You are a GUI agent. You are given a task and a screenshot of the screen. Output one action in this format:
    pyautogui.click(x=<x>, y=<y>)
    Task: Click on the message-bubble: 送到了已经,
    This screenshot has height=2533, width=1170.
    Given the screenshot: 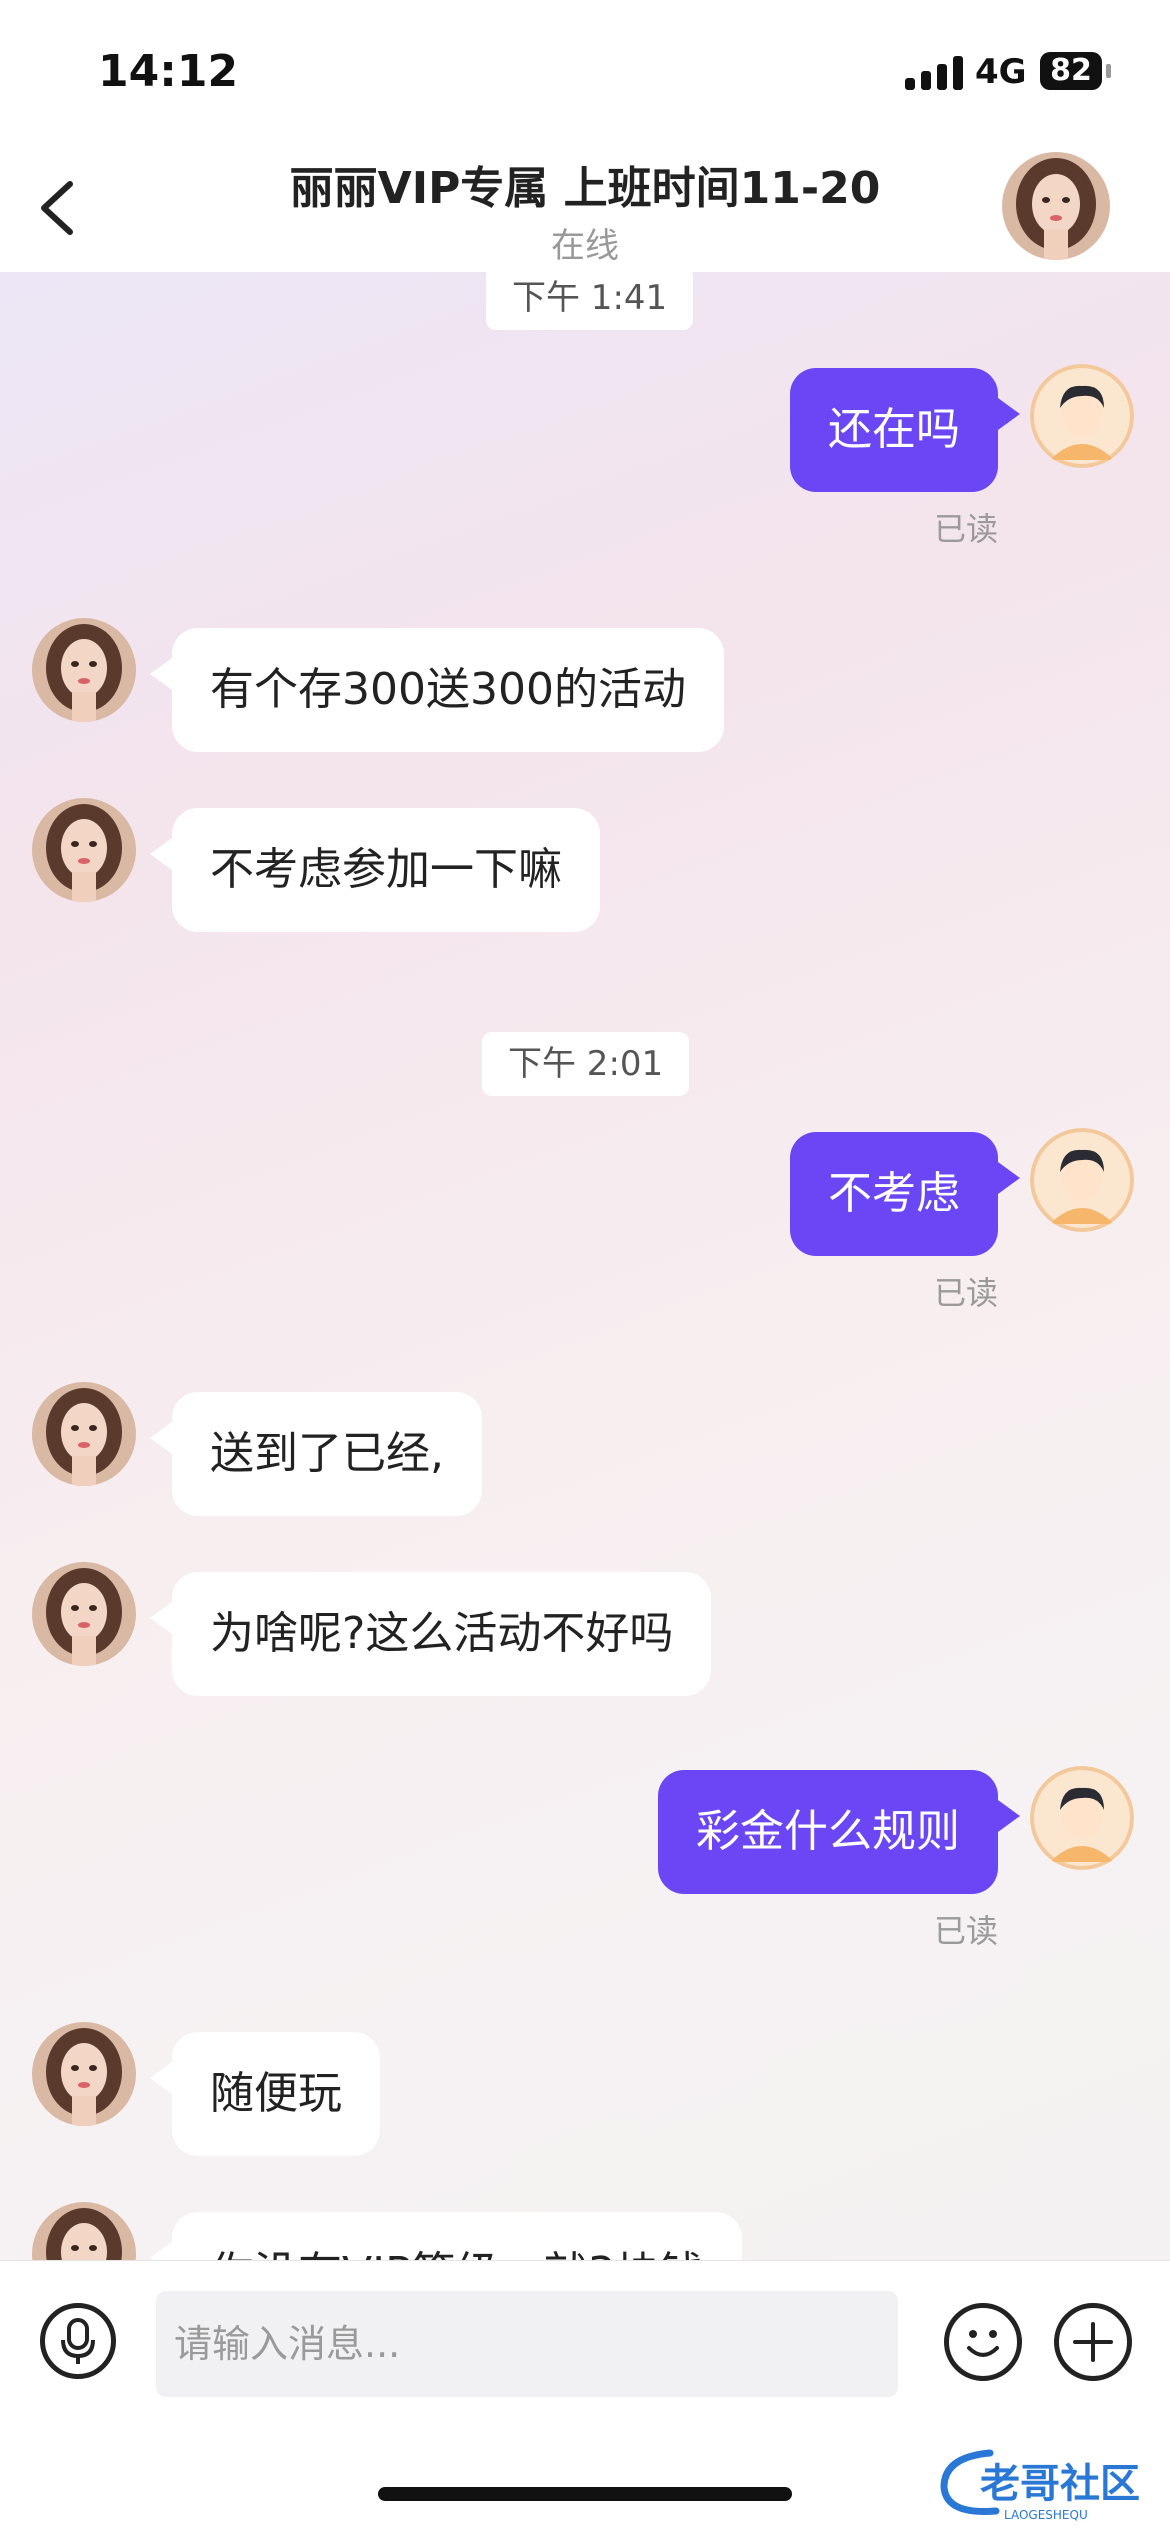 What is the action you would take?
    pyautogui.click(x=327, y=1454)
    